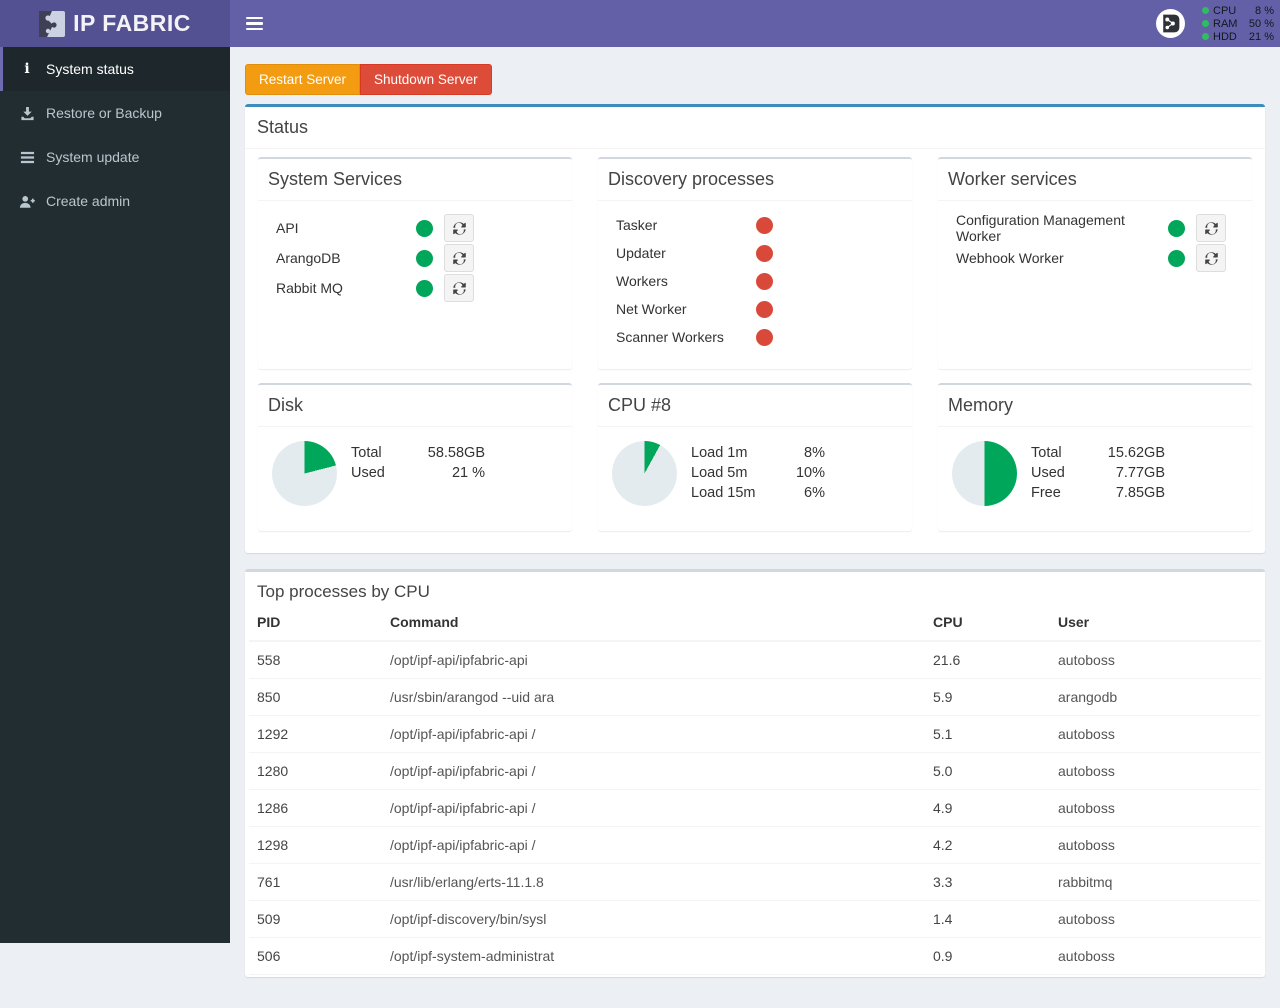 The height and width of the screenshot is (1008, 1280). I want to click on hdd-stat-label: HDD, so click(1226, 37).